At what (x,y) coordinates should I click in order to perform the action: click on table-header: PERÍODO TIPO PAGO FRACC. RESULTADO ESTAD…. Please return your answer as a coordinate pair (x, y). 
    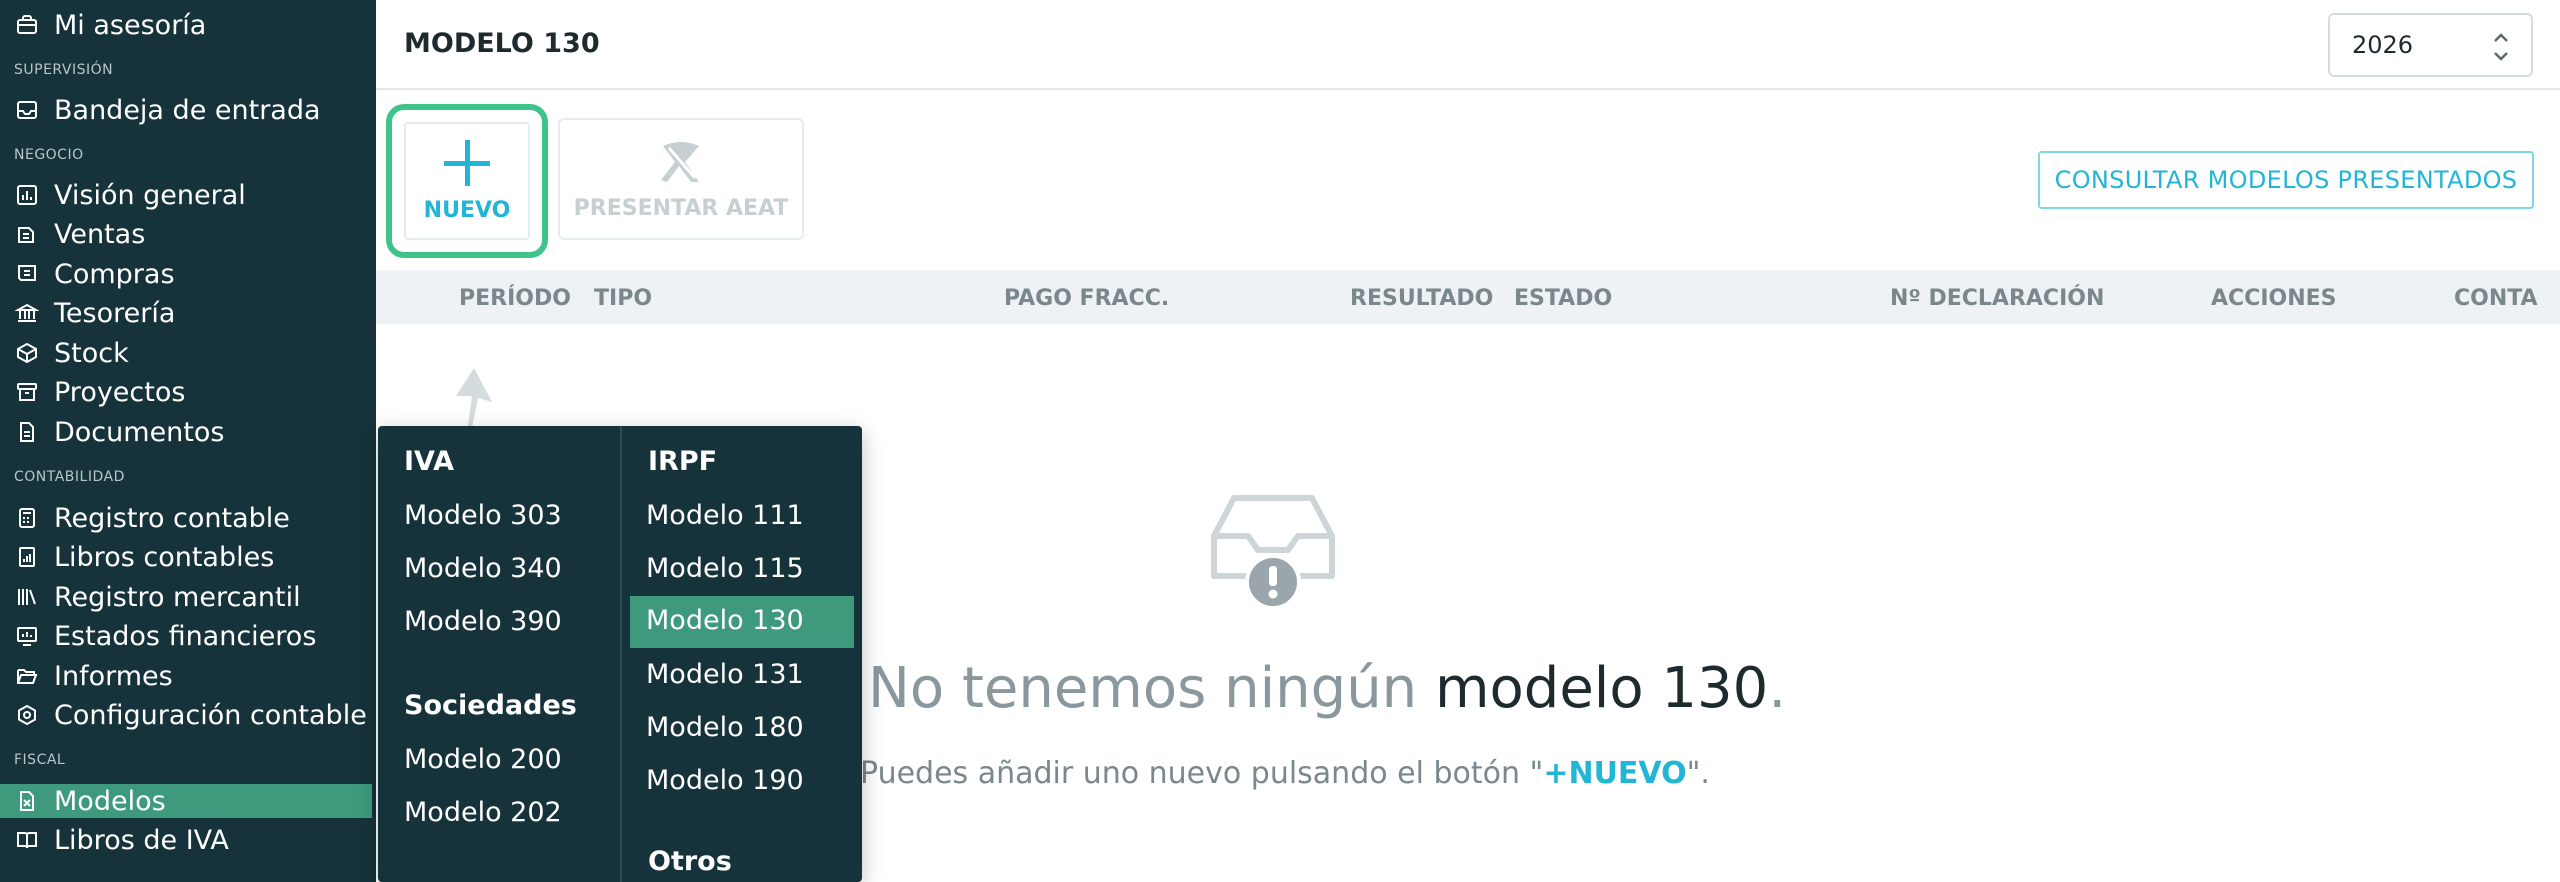
    Looking at the image, I should click on (1468, 297).